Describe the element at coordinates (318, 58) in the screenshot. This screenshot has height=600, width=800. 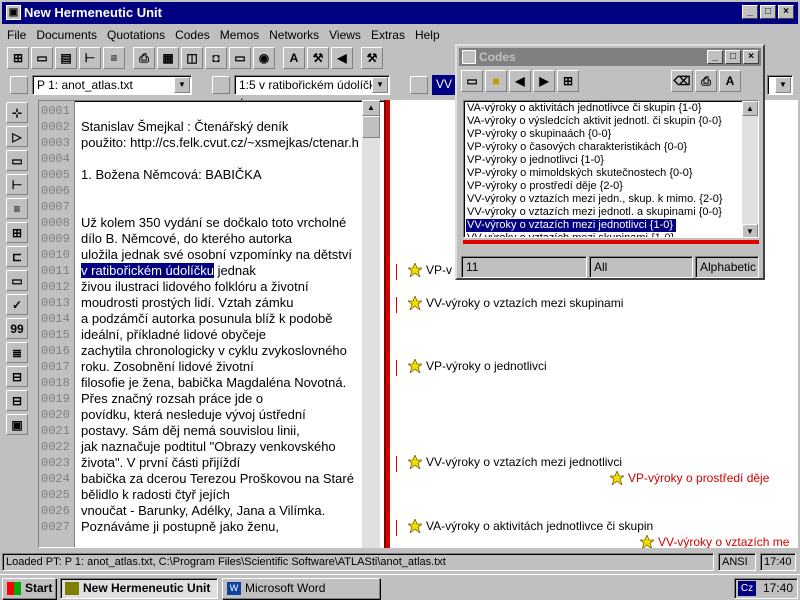
I see `hammer-icon: ⚒` at that location.